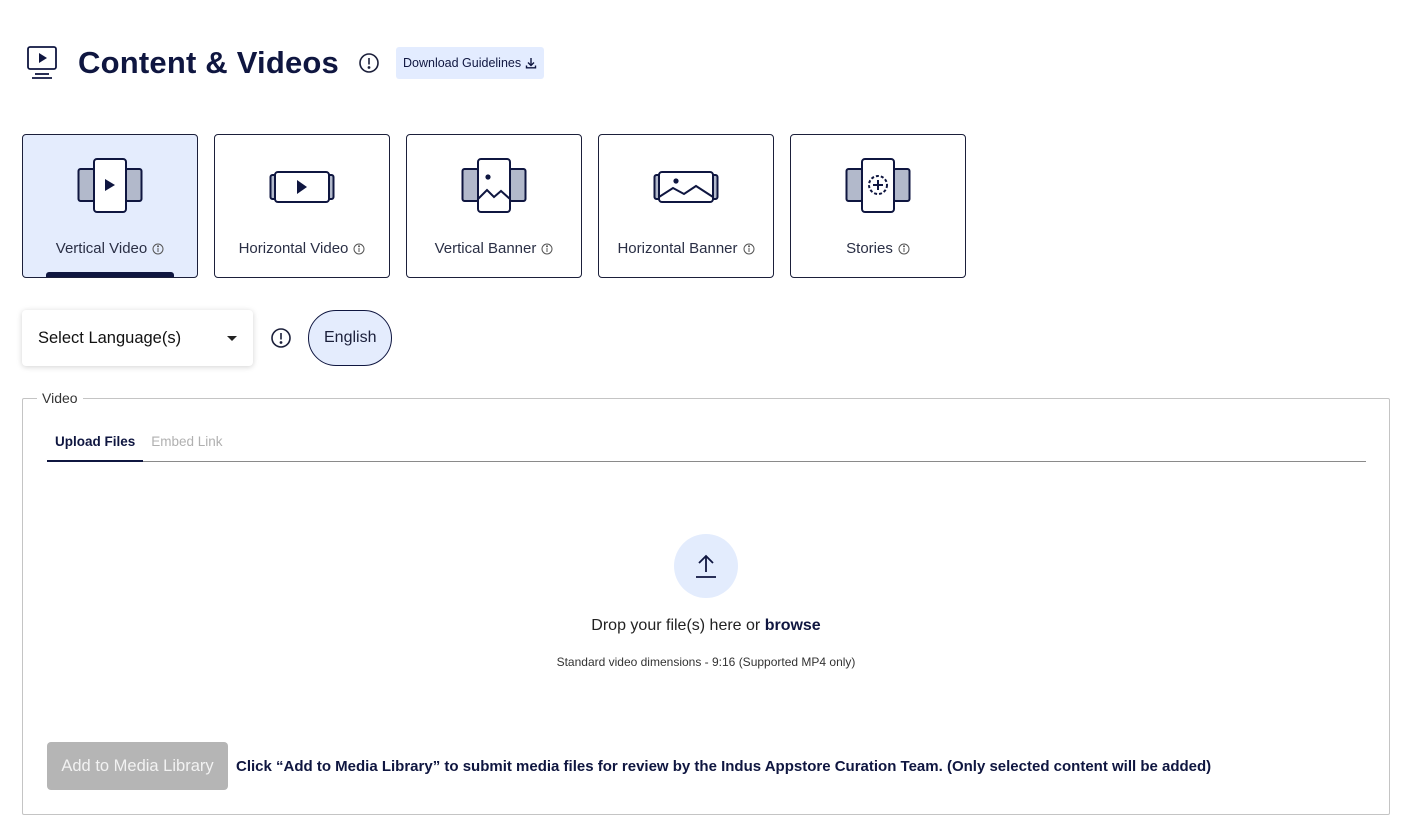  Describe the element at coordinates (706, 446) in the screenshot. I see `video-source-tabs: Upload Files Embed Link` at that location.